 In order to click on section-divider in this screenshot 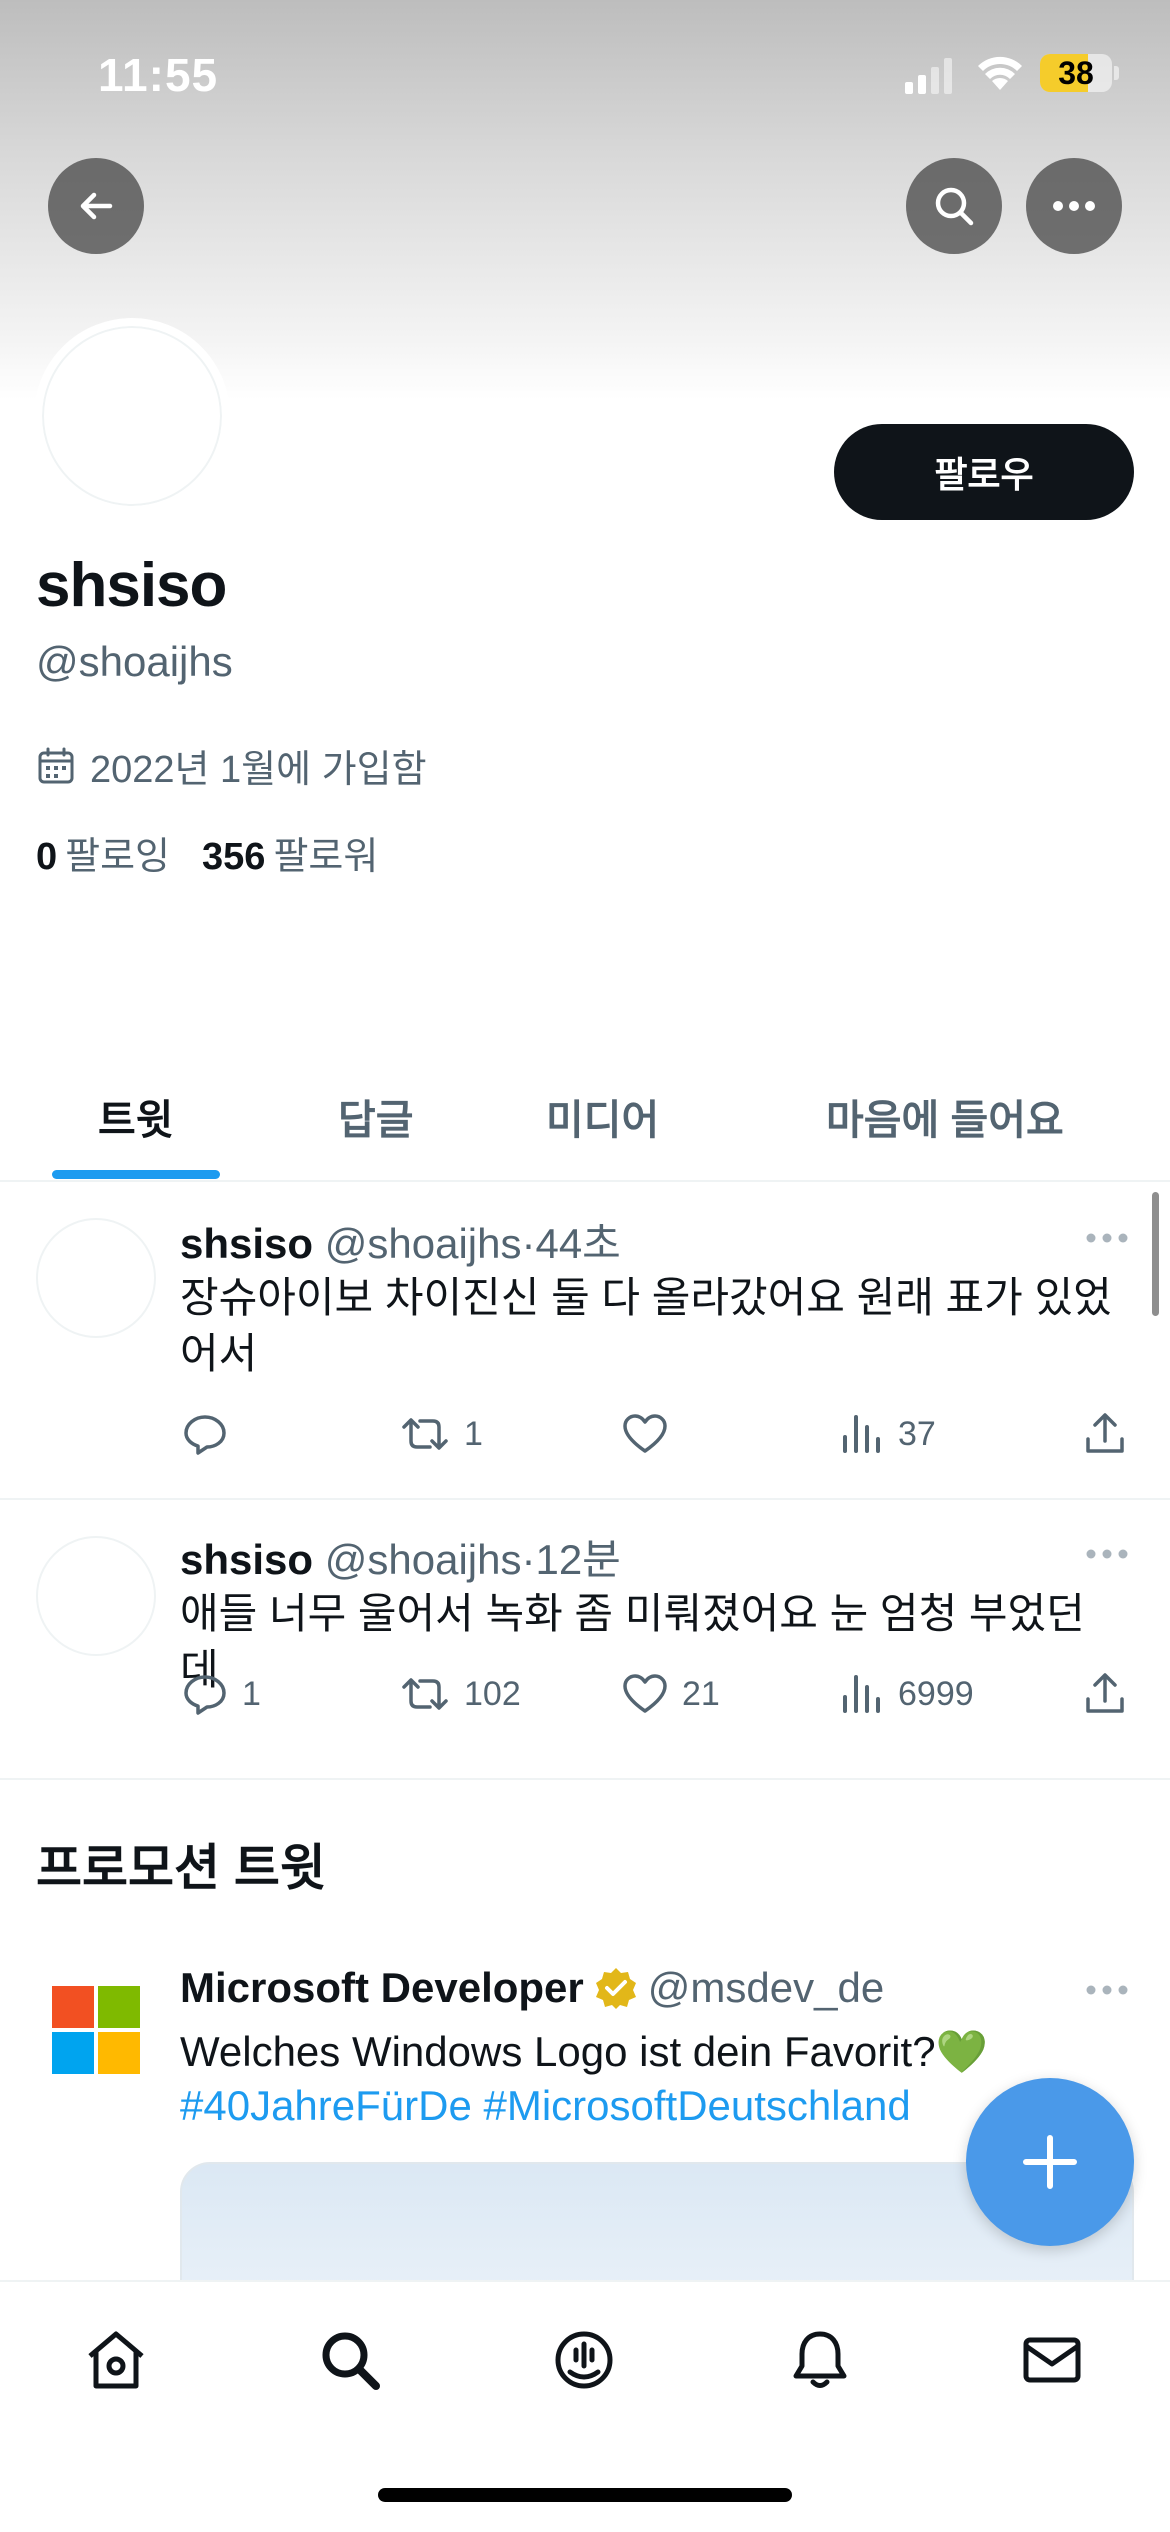, I will do `click(585, 1779)`.